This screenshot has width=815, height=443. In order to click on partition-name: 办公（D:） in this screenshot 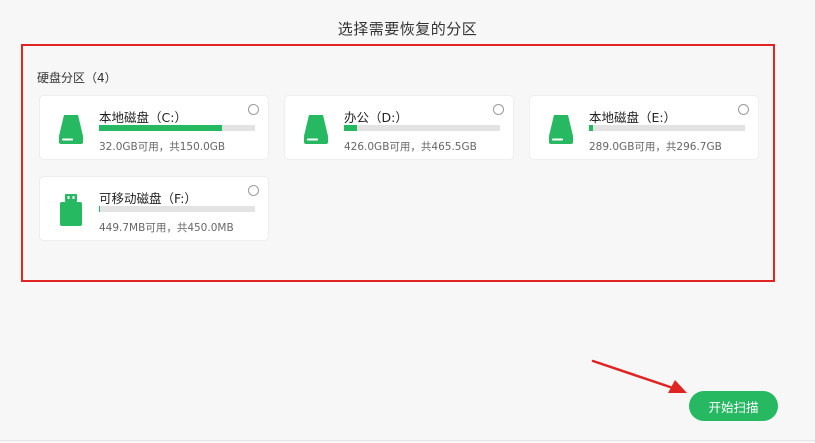, I will do `click(376, 117)`.